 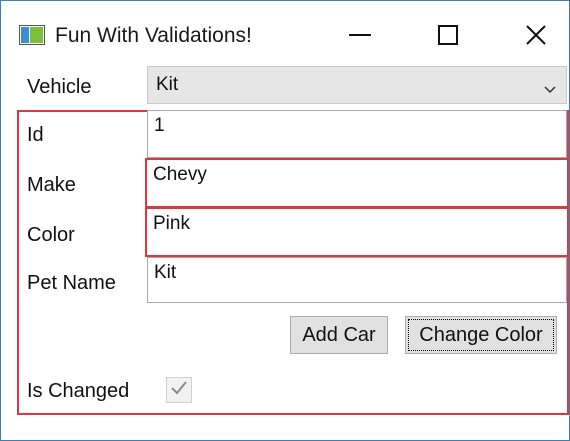 I want to click on change-color-button: Change Color, so click(x=481, y=335).